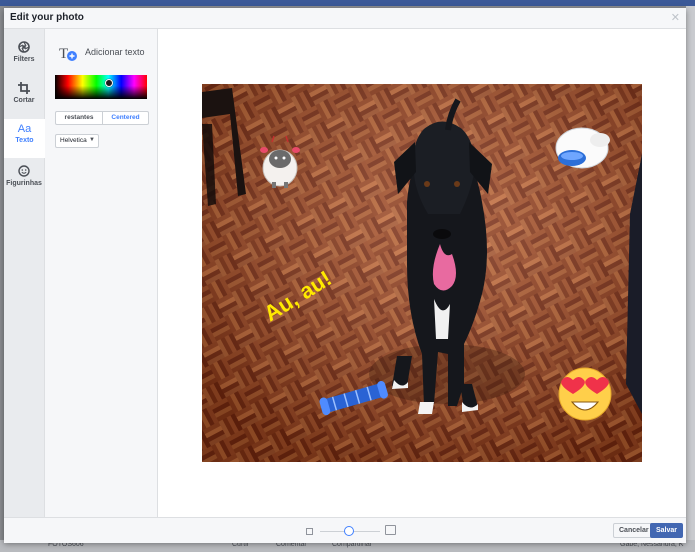 The height and width of the screenshot is (552, 695). I want to click on text-align-toggle: restantes Centered, so click(102, 118).